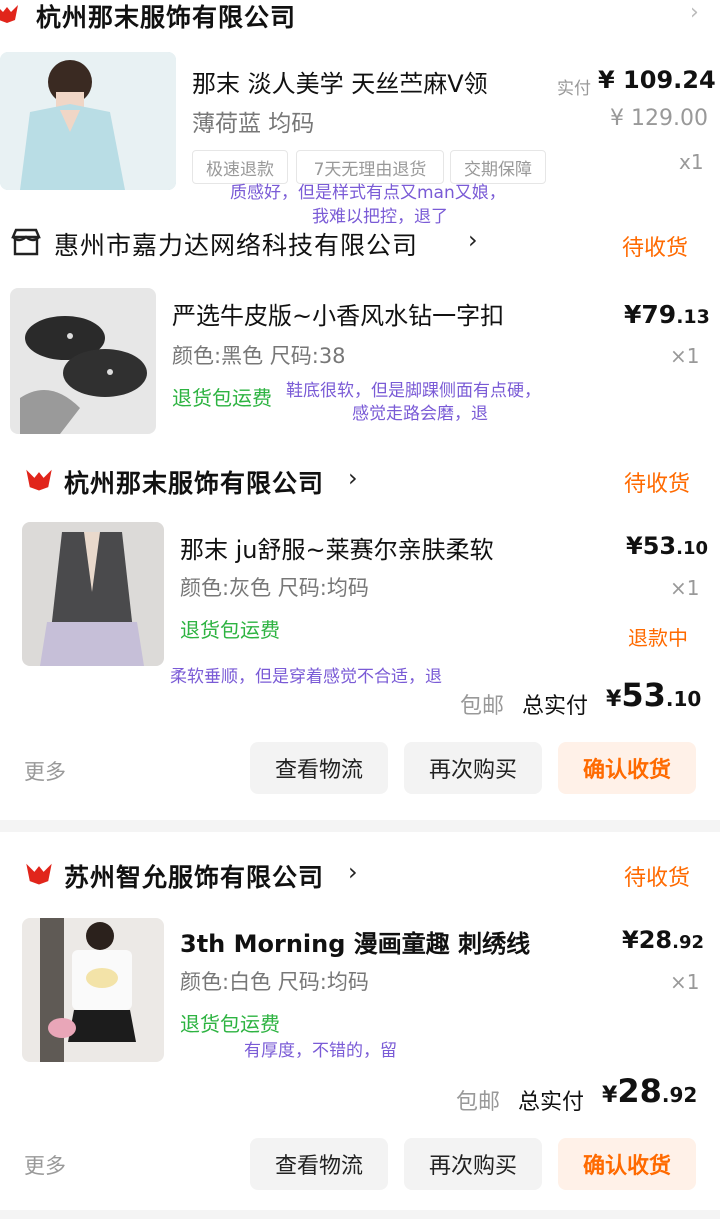  Describe the element at coordinates (413, 391) in the screenshot. I see `handwritten-note: 鞋底很软，但是脚踝侧面有点硬，` at that location.